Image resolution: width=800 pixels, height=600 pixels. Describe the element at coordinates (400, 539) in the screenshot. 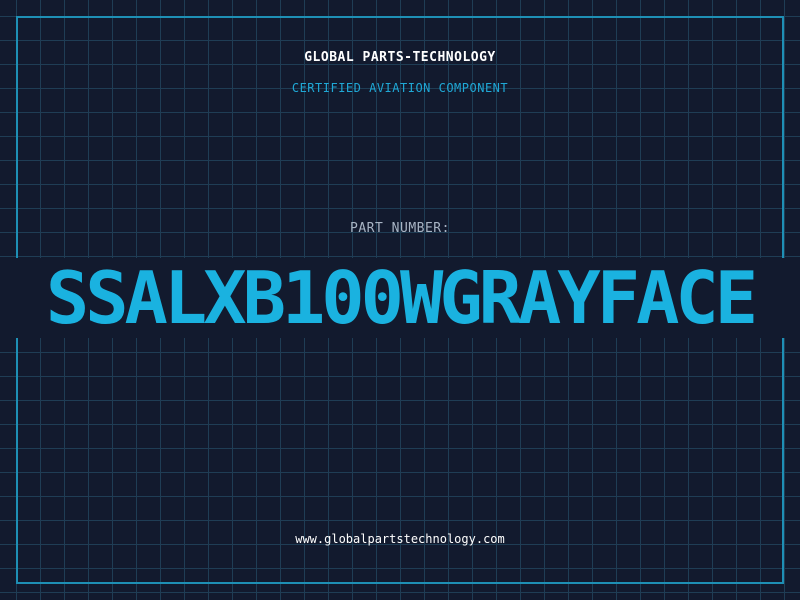

I see `website-url: www.globalpartstechnology.com` at that location.